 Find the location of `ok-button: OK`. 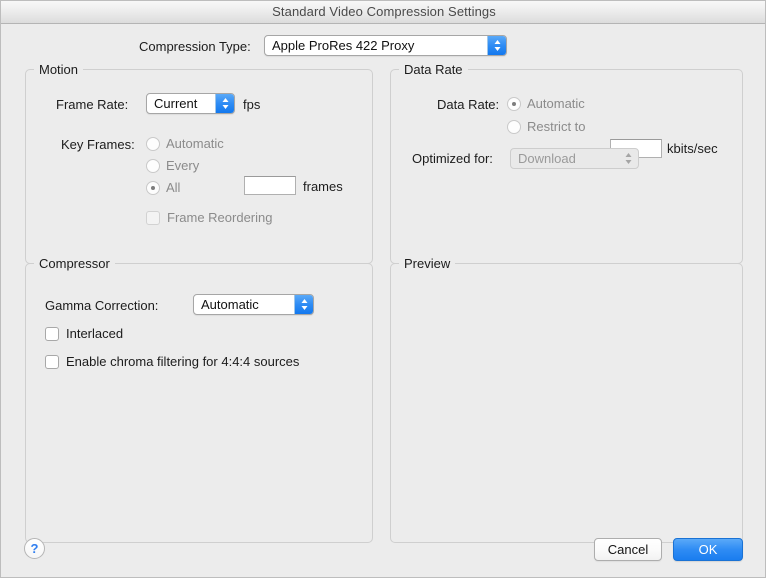

ok-button: OK is located at coordinates (708, 549).